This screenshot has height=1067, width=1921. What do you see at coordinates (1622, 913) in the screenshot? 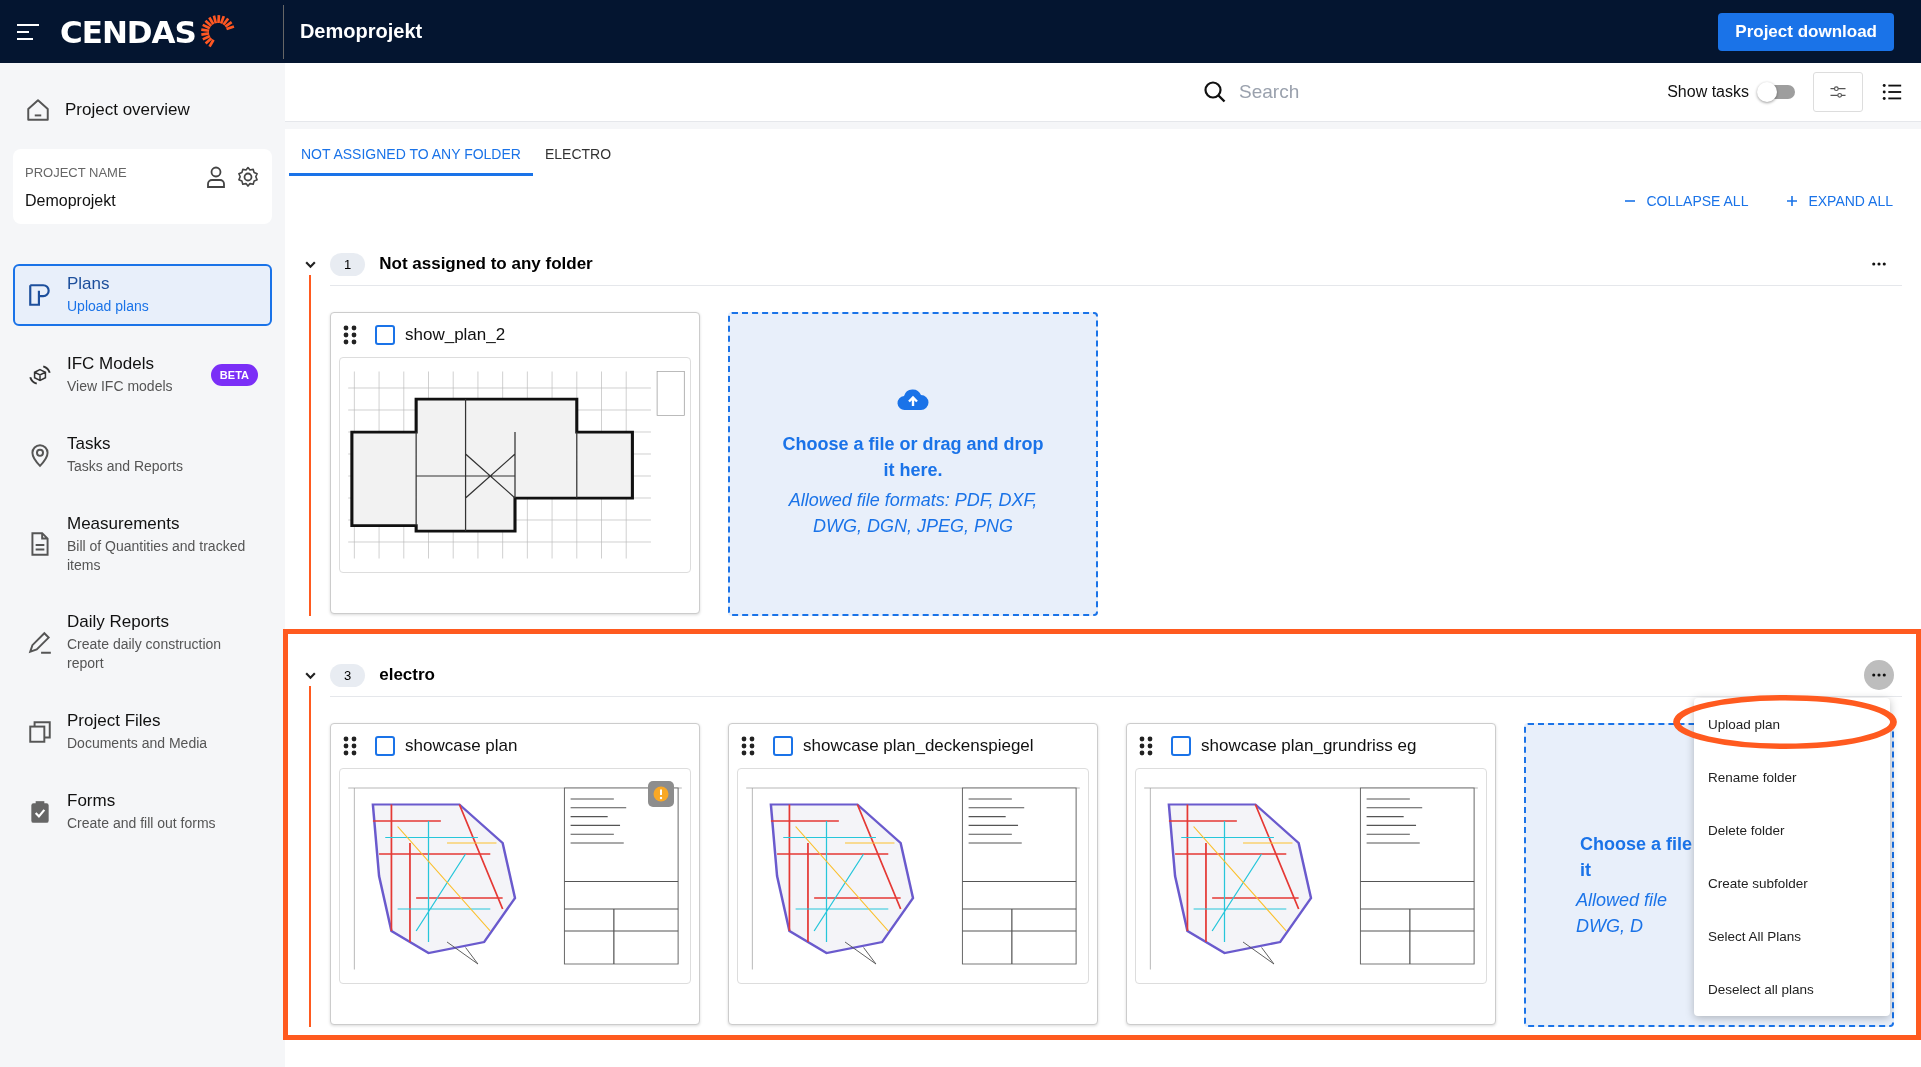
I see `allowed-formats-text: Allowed file DWG, D` at bounding box center [1622, 913].